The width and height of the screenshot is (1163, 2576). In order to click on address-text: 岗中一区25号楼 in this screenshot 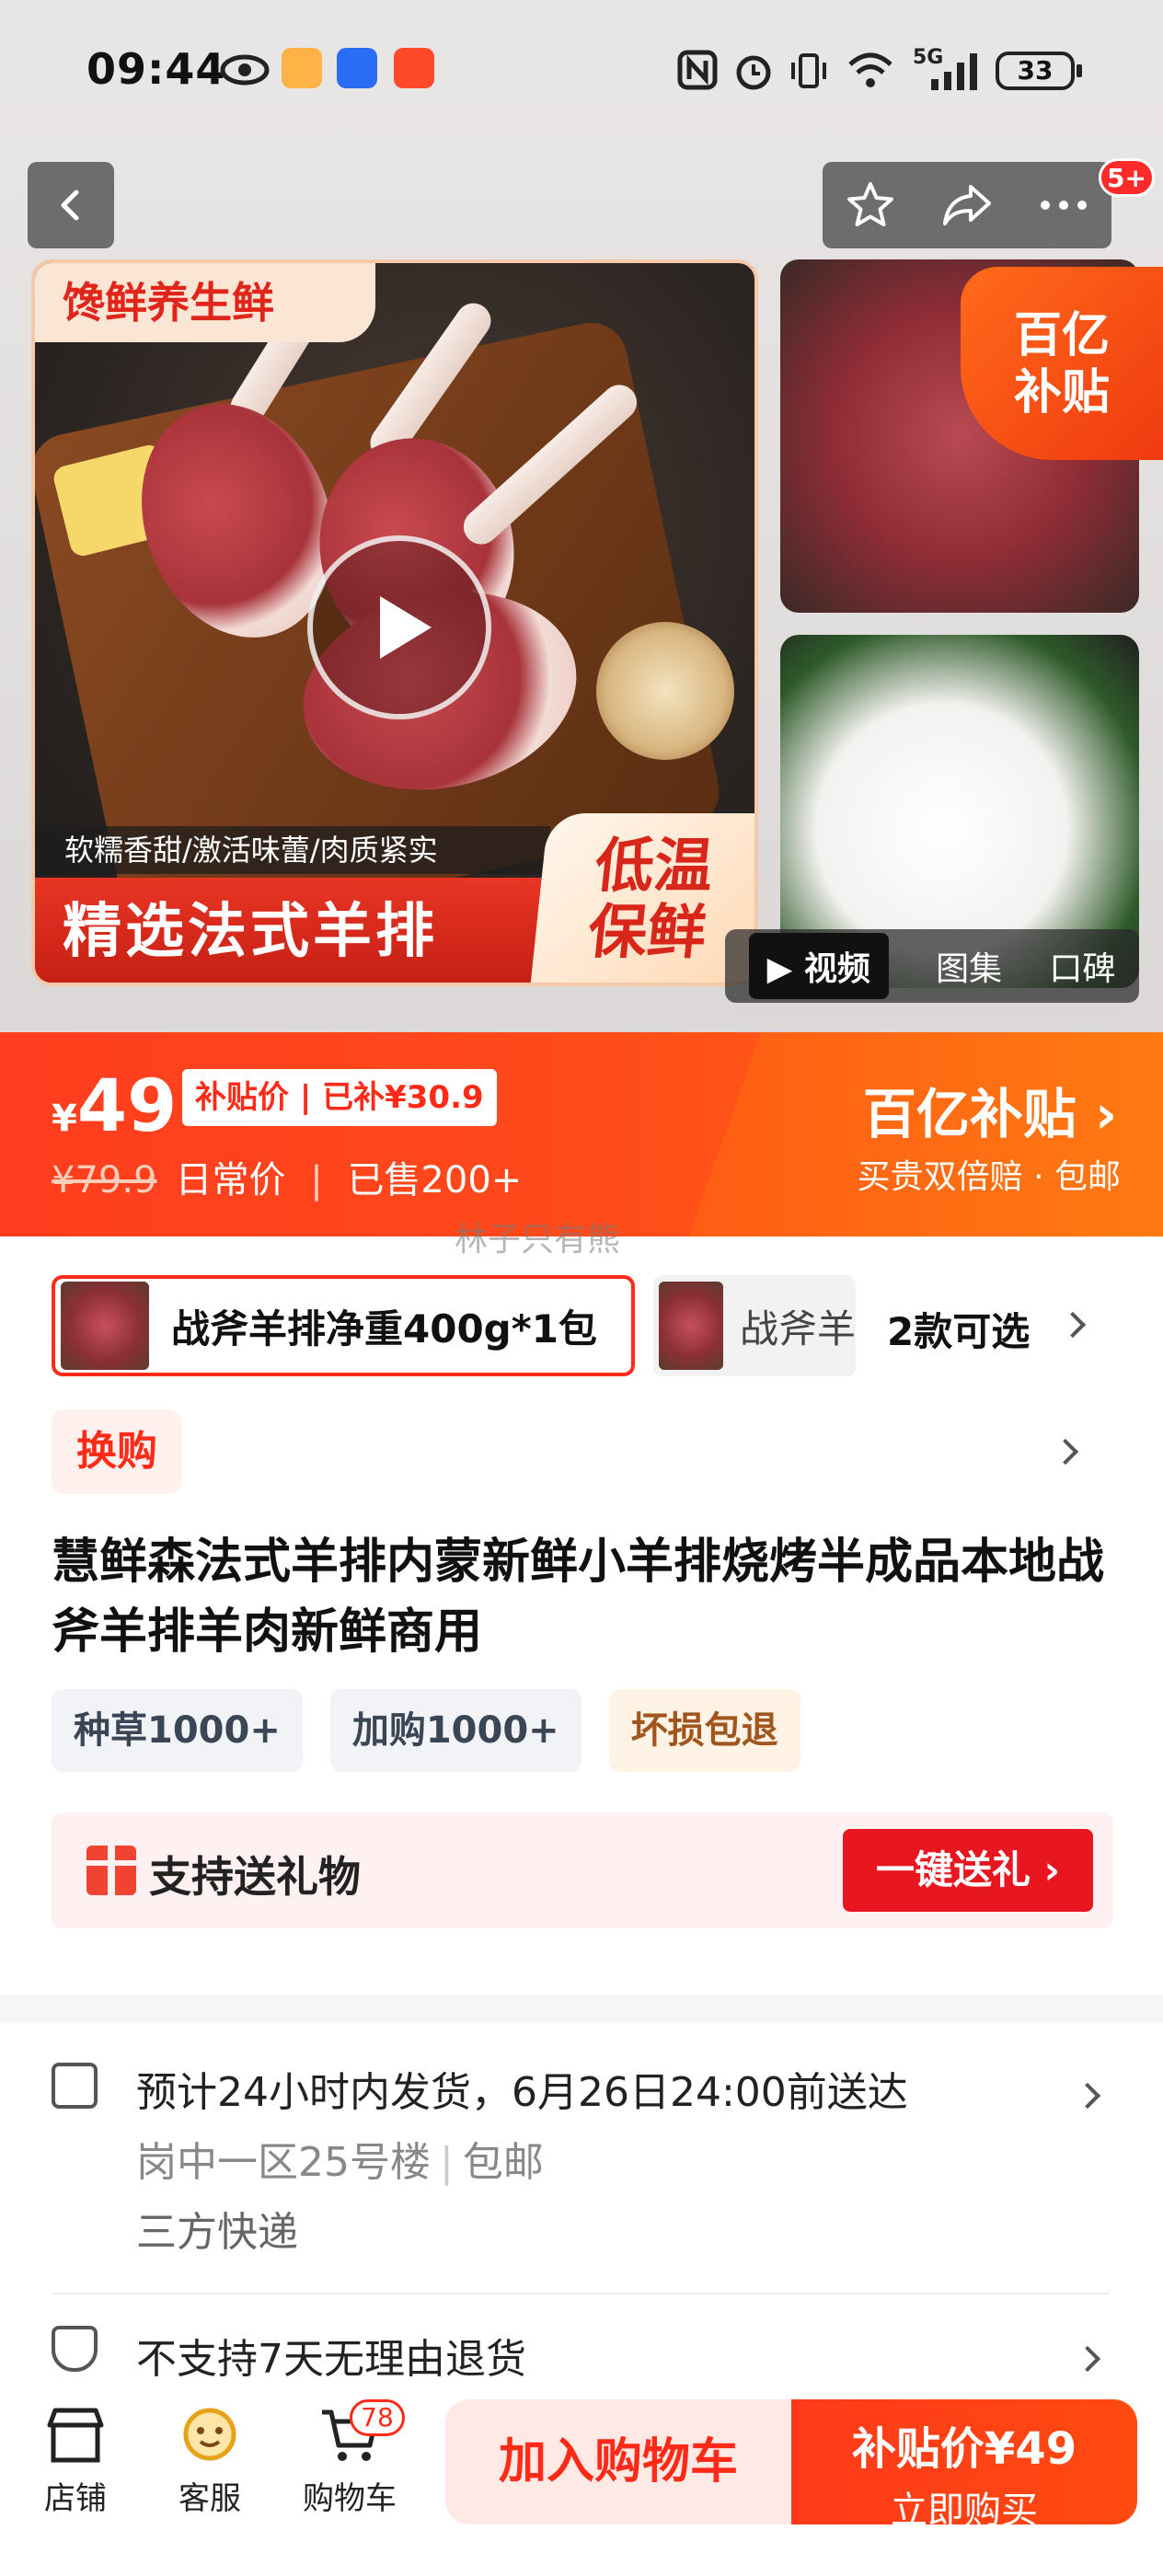, I will do `click(283, 2162)`.